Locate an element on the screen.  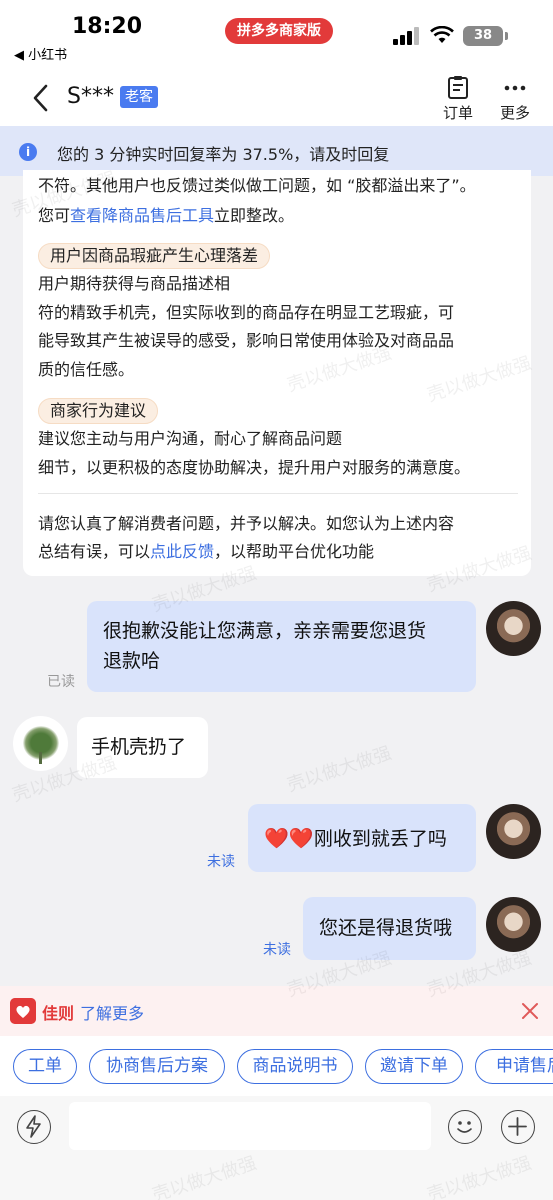
quick-action-invite-order: 邀请下单 is located at coordinates (414, 1066).